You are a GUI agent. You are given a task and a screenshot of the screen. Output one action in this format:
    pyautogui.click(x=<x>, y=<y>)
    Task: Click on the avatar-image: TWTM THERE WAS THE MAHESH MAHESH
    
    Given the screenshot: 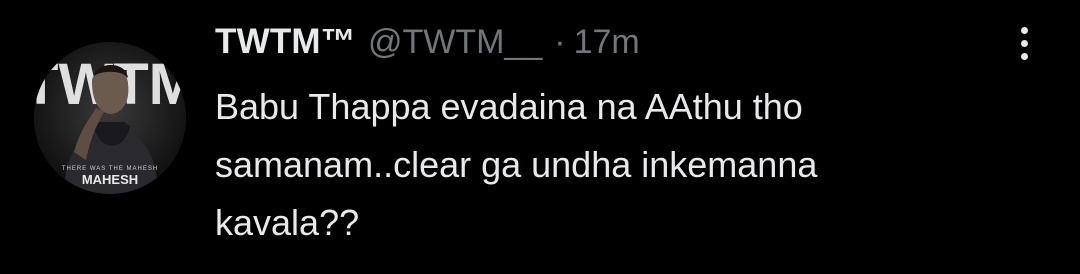 What is the action you would take?
    pyautogui.click(x=110, y=118)
    